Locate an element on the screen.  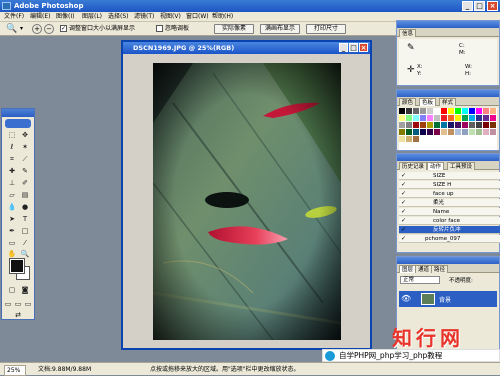
marquee-tool-icon: ⬚ is located at coordinates (12, 135).